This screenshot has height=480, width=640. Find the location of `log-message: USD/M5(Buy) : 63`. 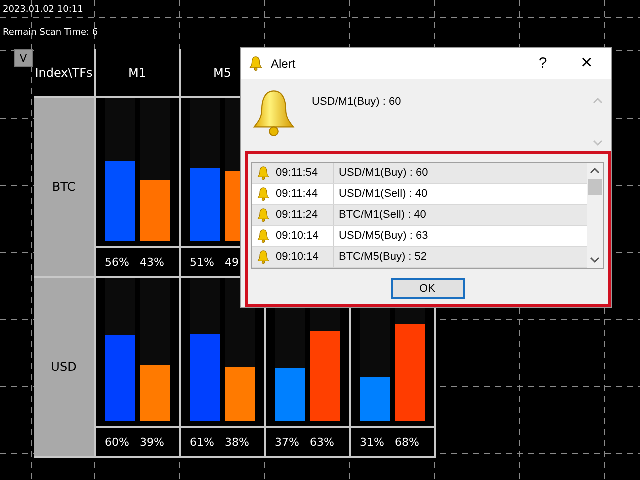

log-message: USD/M5(Buy) : 63 is located at coordinates (383, 236).